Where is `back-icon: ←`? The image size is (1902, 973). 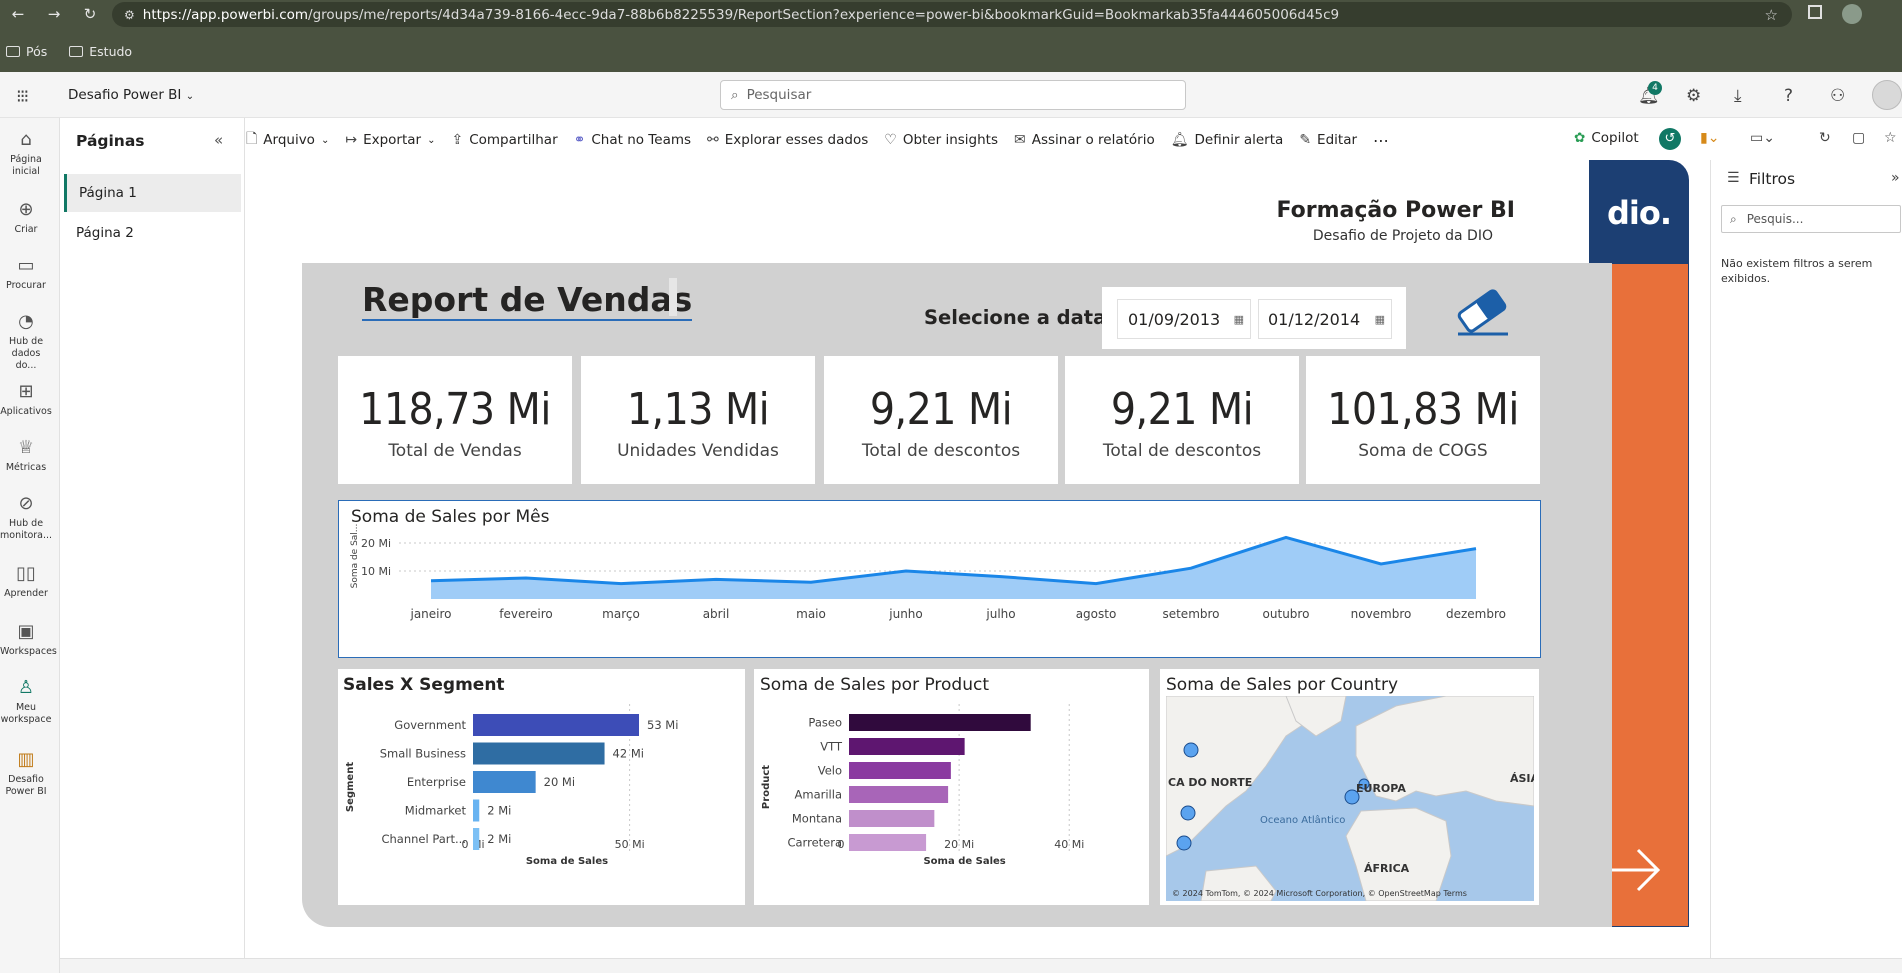 back-icon: ← is located at coordinates (18, 14).